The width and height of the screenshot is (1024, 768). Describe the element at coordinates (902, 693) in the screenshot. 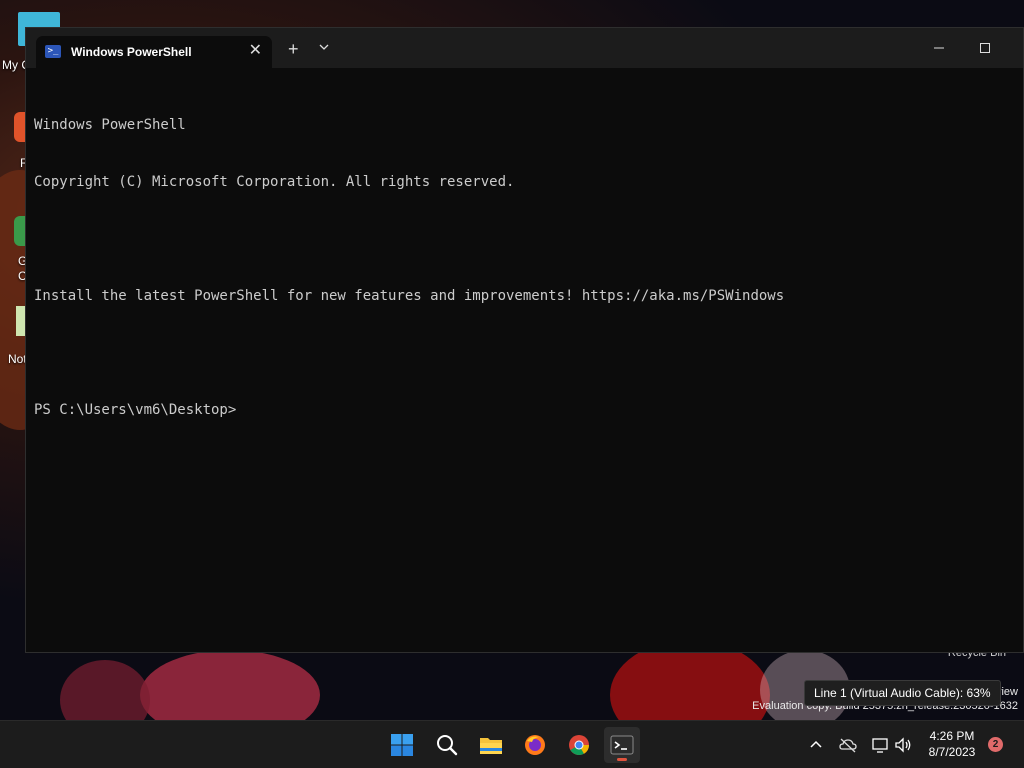

I see `volume-tooltip: Line 1 (Virtual Audio Cable): 63%` at that location.